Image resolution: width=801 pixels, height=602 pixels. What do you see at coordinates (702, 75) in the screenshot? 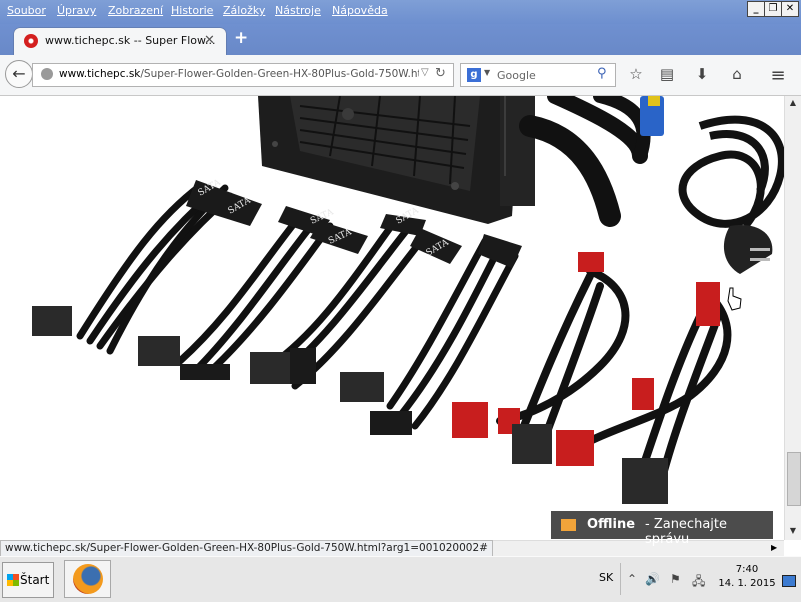
I see `download-icon: ⬇` at bounding box center [702, 75].